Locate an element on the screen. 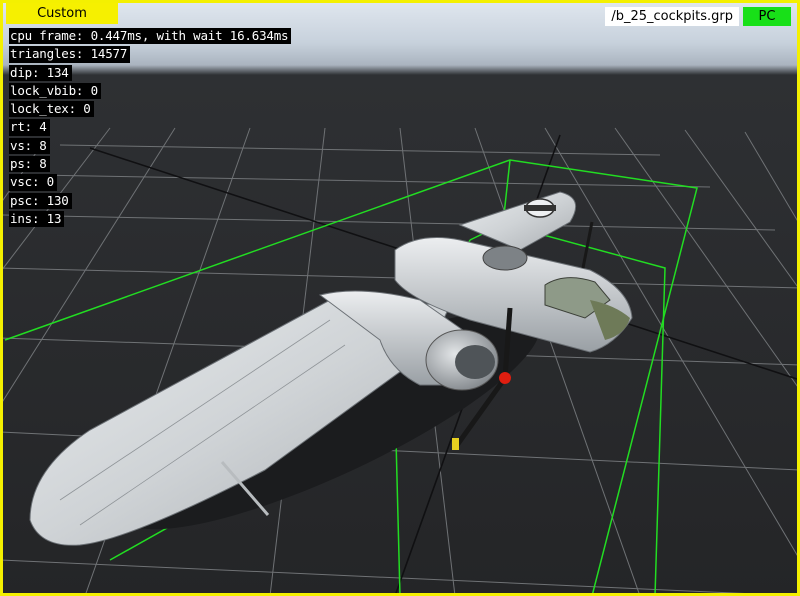 The image size is (800, 596). star-insignia is located at coordinates (540, 208).